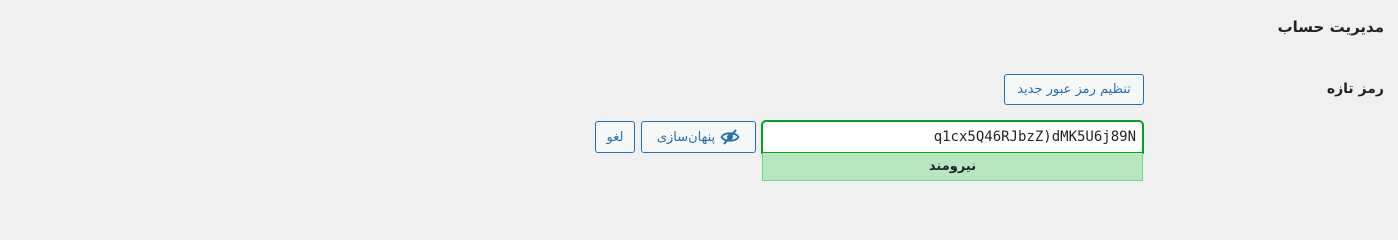 The height and width of the screenshot is (240, 1398). Describe the element at coordinates (1074, 89) in the screenshot. I see `set-new-password-button: تنظیم رمز عبور جدید` at that location.